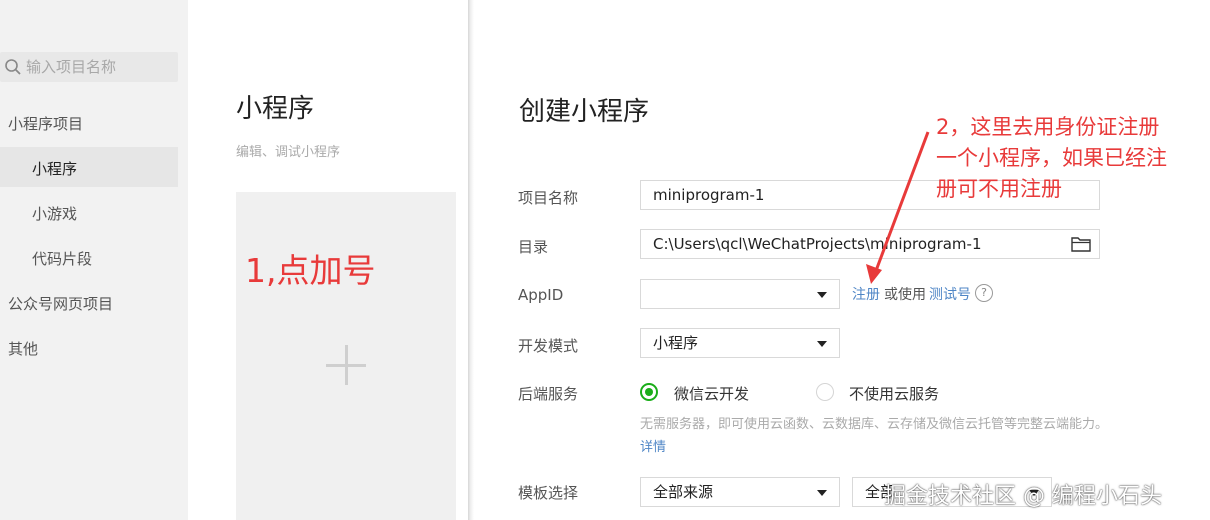 The width and height of the screenshot is (1210, 520). Describe the element at coordinates (288, 152) in the screenshot. I see `page-subtitle: 编辑、调试小程序` at that location.